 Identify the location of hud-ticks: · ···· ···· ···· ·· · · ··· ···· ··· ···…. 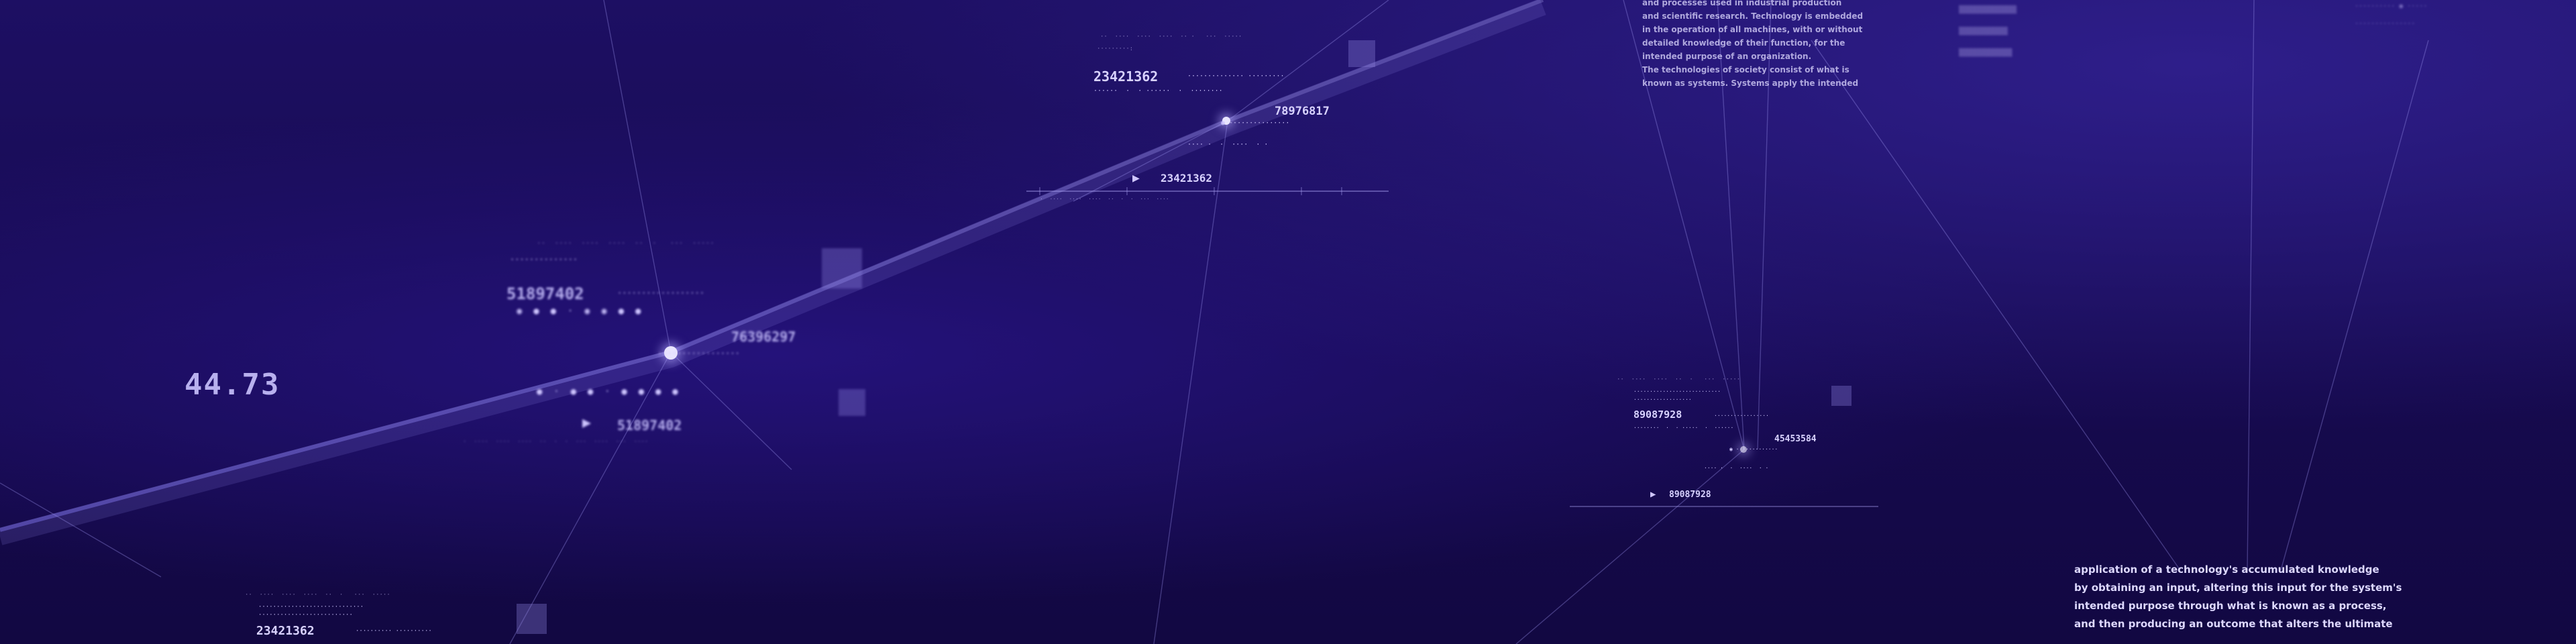
(556, 442).